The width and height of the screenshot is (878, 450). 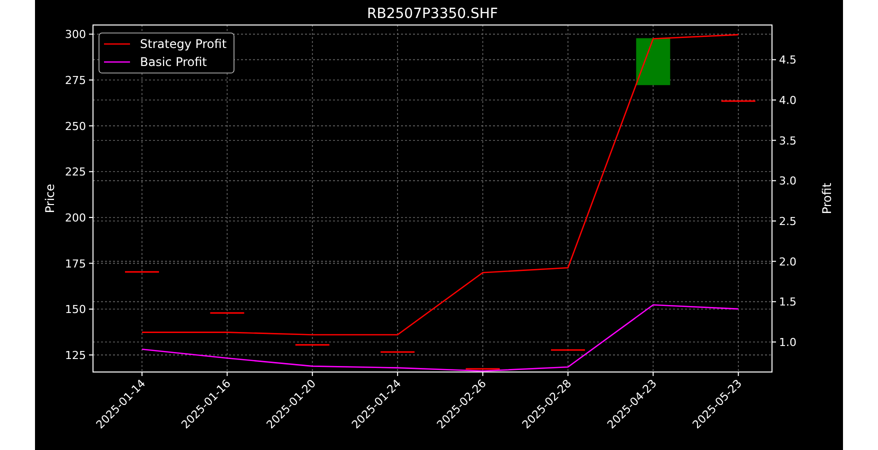 What do you see at coordinates (173, 62) in the screenshot?
I see `legend-label: Basic Profit` at bounding box center [173, 62].